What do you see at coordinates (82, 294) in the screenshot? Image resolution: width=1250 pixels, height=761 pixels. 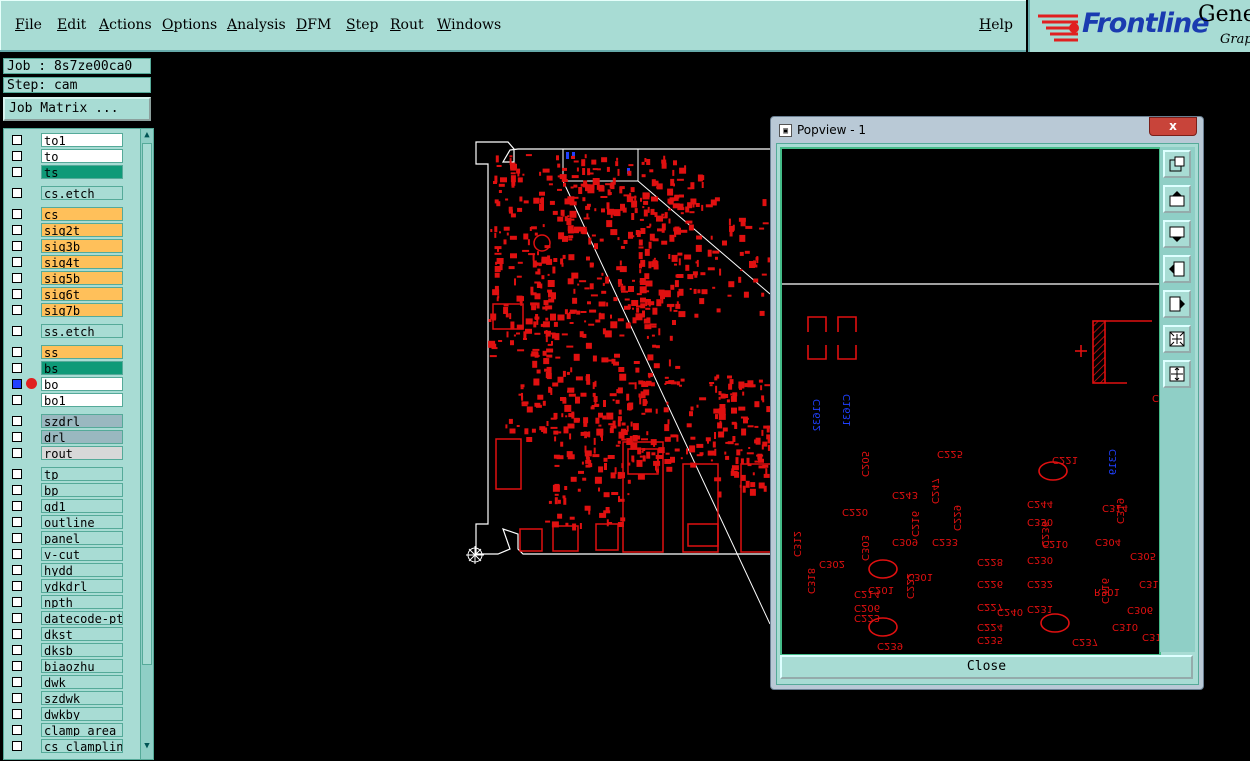 I see `layer-name: sig6t` at bounding box center [82, 294].